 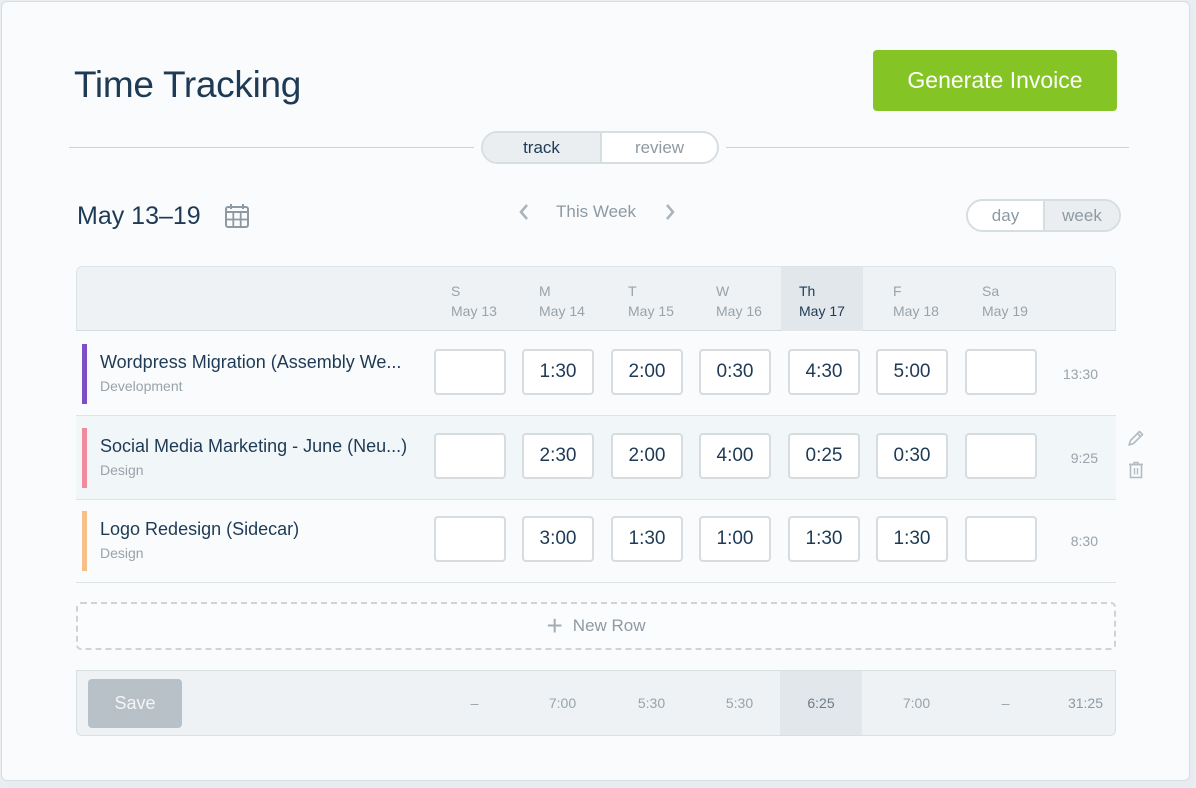 I want to click on day-header-sa: Sa May 19, so click(x=1006, y=299).